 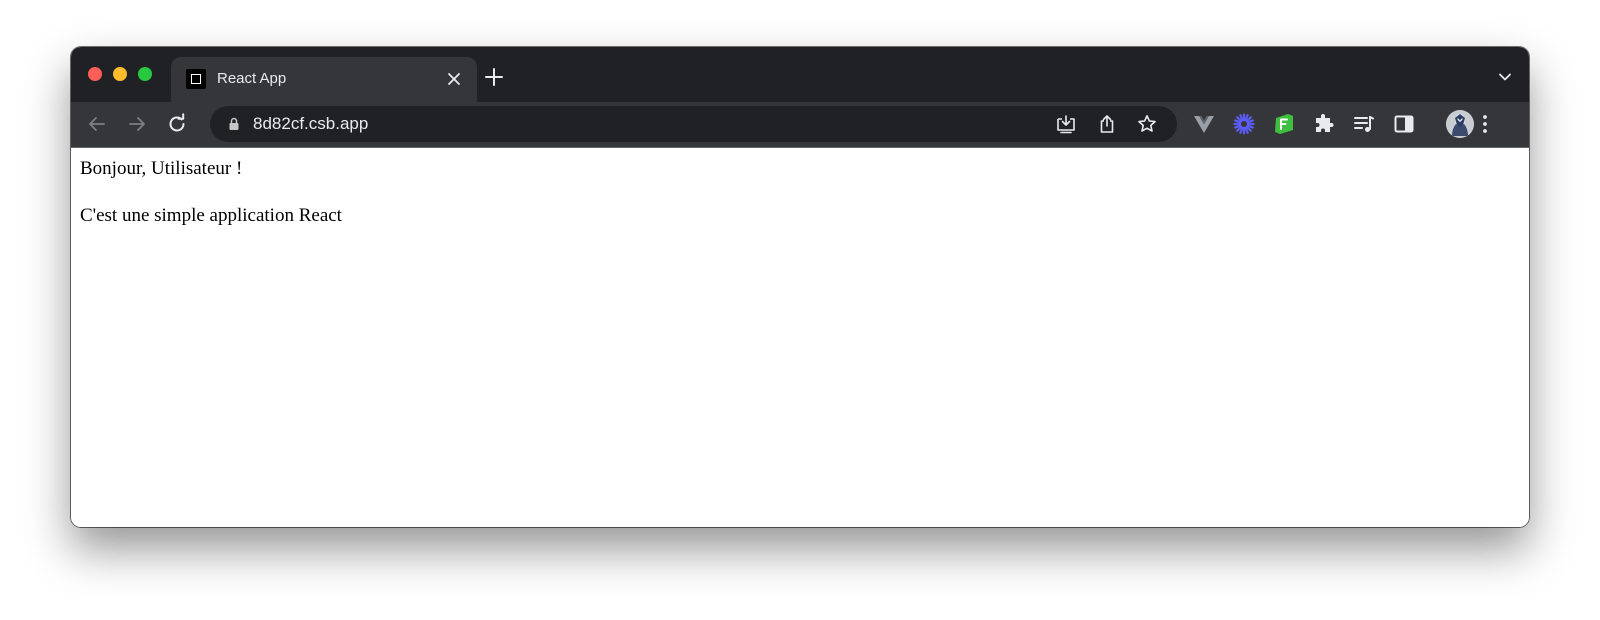 What do you see at coordinates (196, 79) in the screenshot?
I see `square-icon` at bounding box center [196, 79].